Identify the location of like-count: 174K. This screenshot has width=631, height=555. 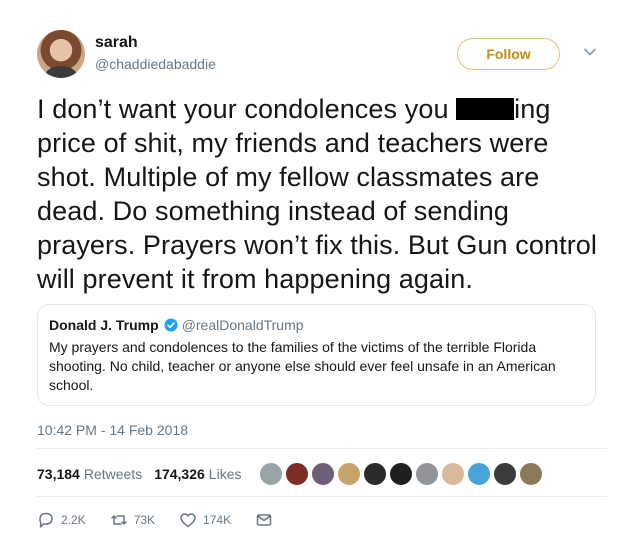
(217, 520).